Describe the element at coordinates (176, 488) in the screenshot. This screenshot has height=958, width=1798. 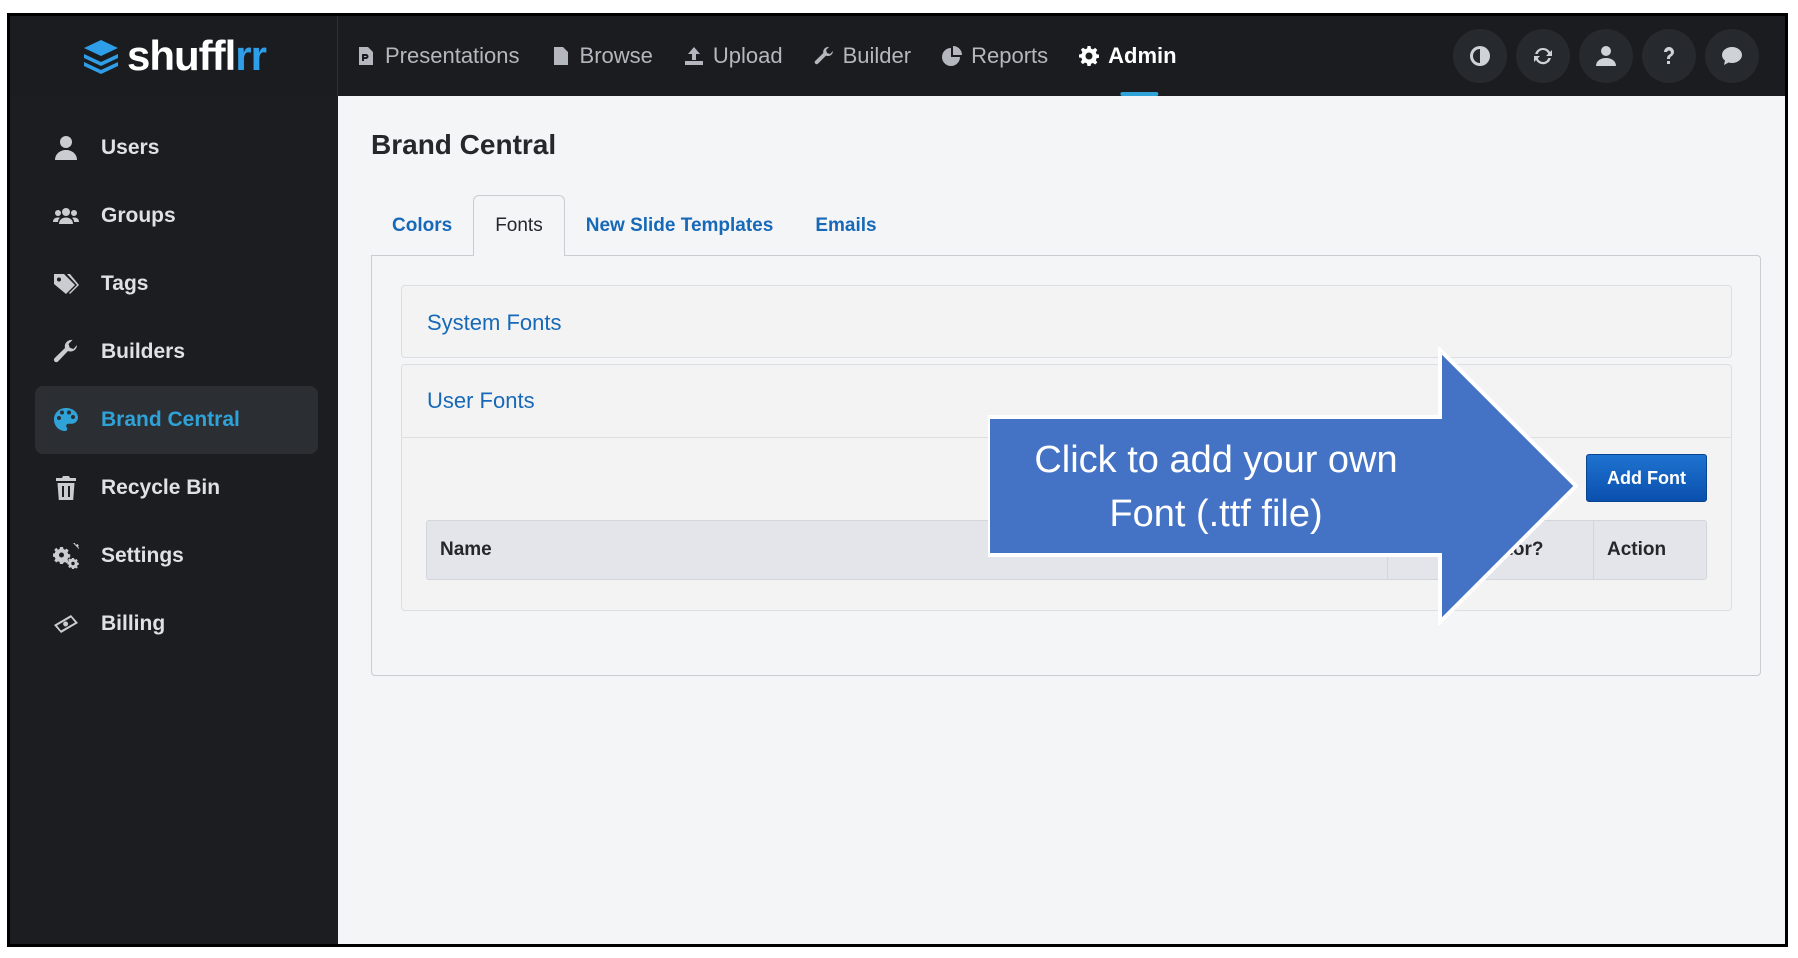
I see `sidebar-item-recycle-bin: Recycle Bin` at that location.